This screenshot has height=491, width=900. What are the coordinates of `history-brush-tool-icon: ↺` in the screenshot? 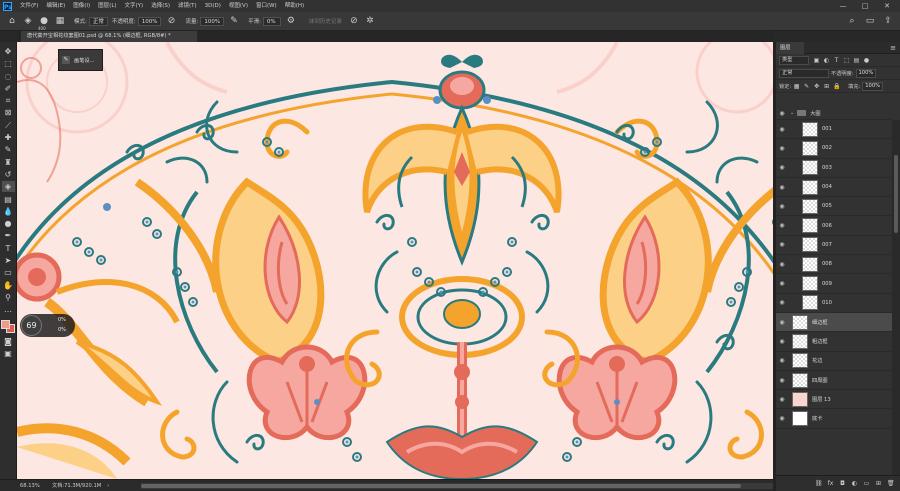 It's located at (8, 174).